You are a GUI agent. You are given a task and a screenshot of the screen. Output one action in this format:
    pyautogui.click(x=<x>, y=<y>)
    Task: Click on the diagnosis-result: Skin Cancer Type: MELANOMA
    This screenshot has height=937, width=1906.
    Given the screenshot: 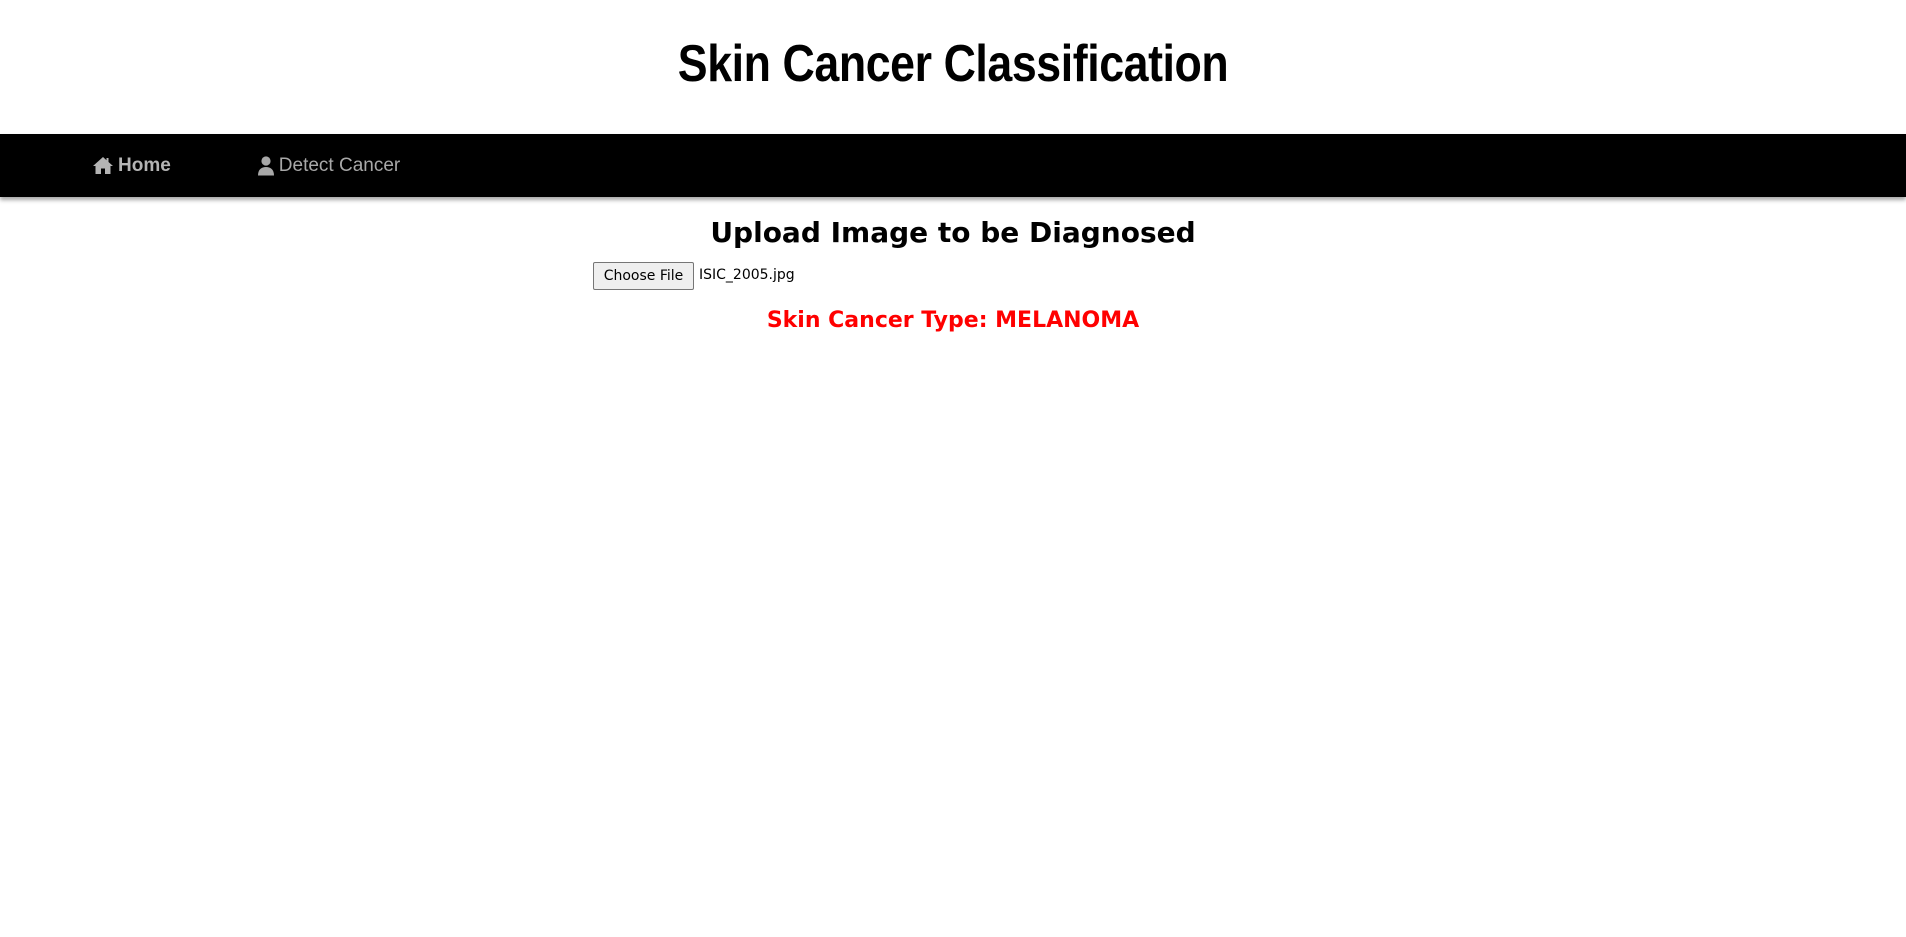 What is the action you would take?
    pyautogui.click(x=953, y=320)
    